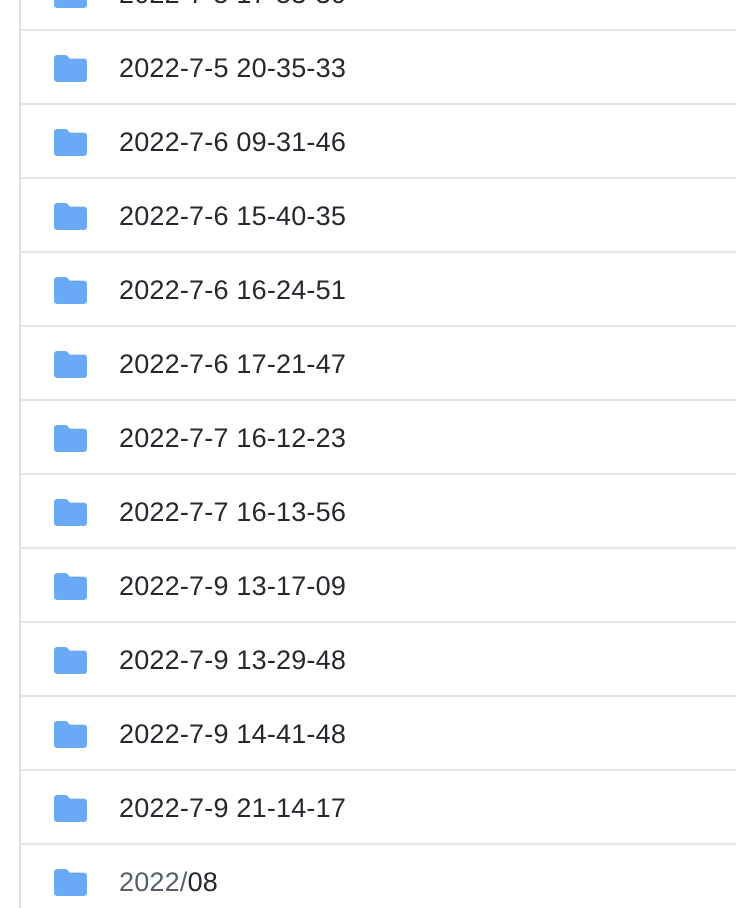 Image resolution: width=736 pixels, height=908 pixels. I want to click on folder-name-leaf: 08, so click(203, 882).